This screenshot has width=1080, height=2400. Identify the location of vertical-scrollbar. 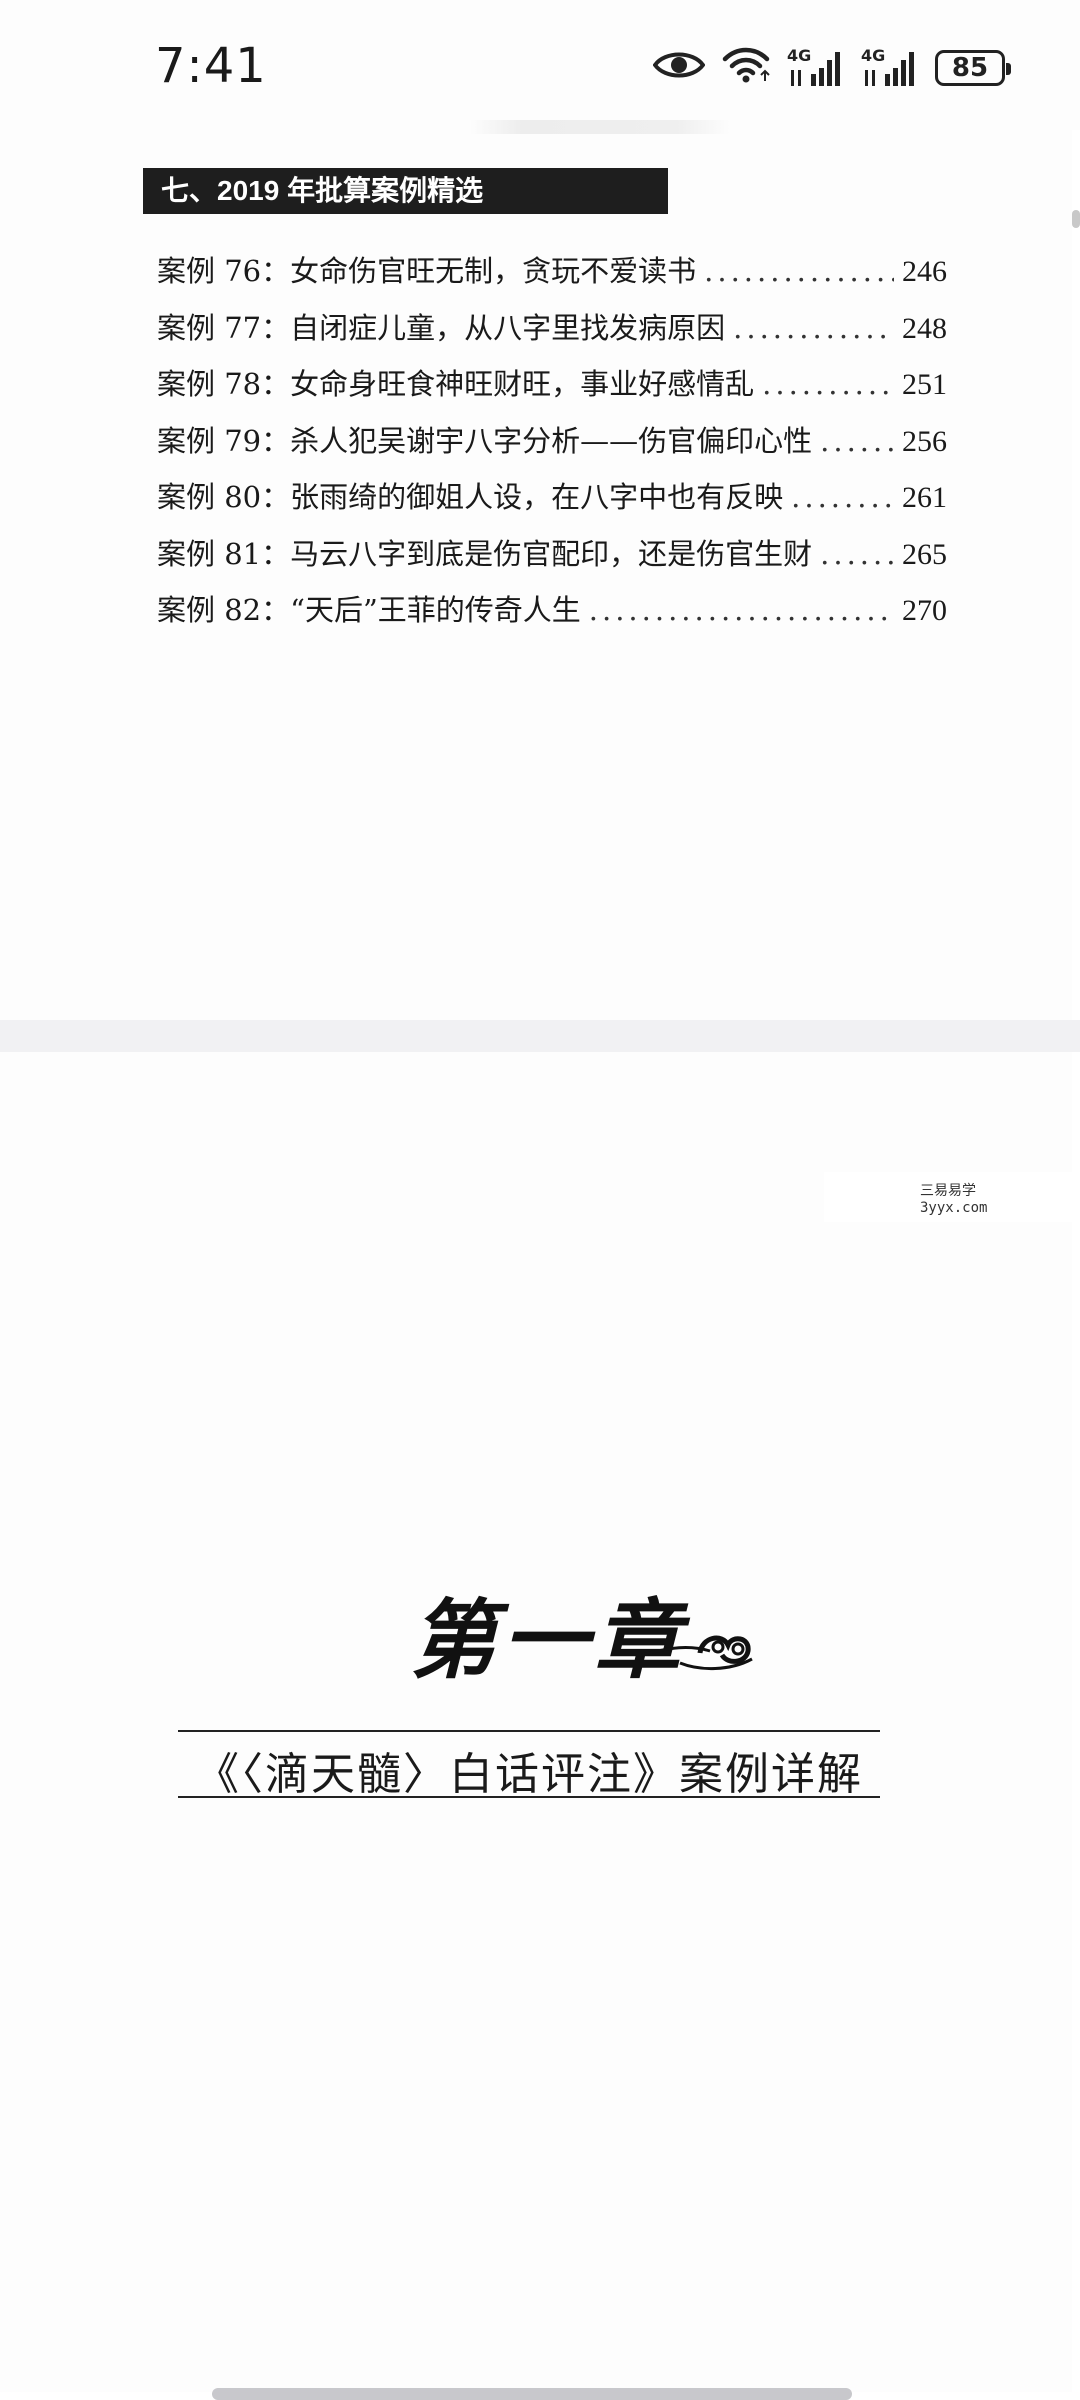
(1076, 219).